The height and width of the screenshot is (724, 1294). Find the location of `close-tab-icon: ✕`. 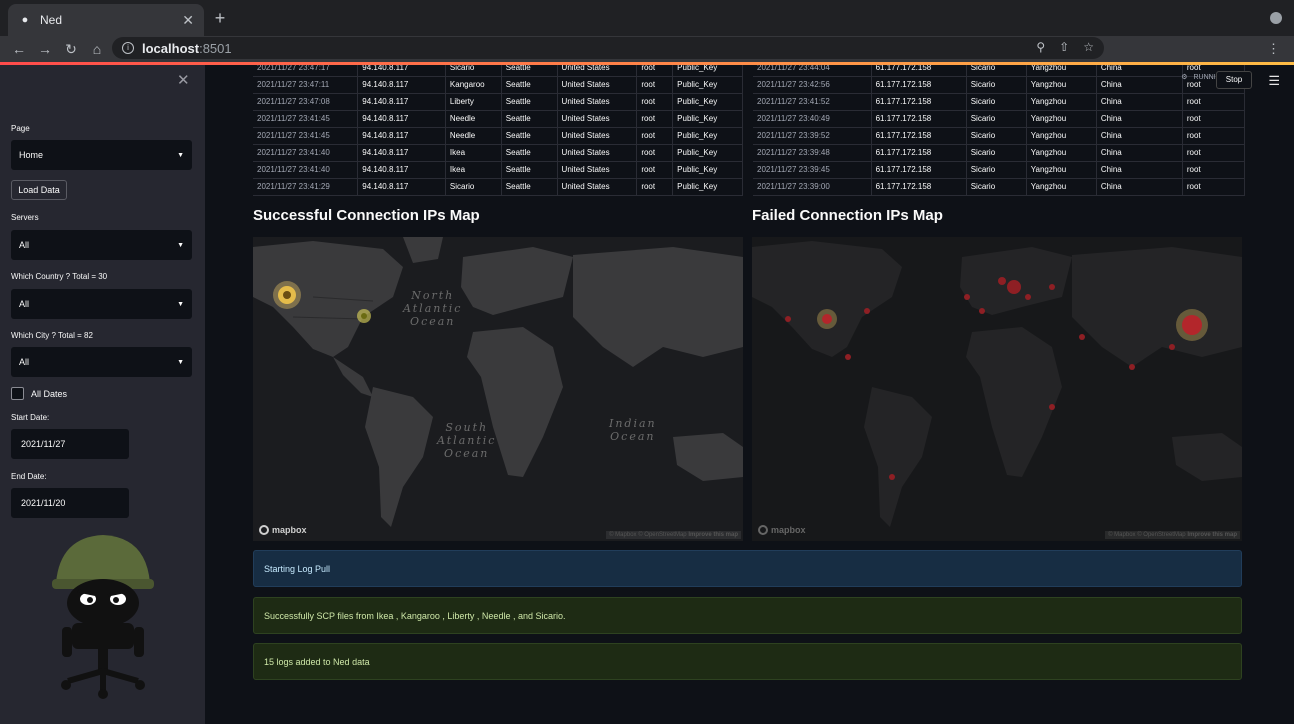

close-tab-icon: ✕ is located at coordinates (188, 20).